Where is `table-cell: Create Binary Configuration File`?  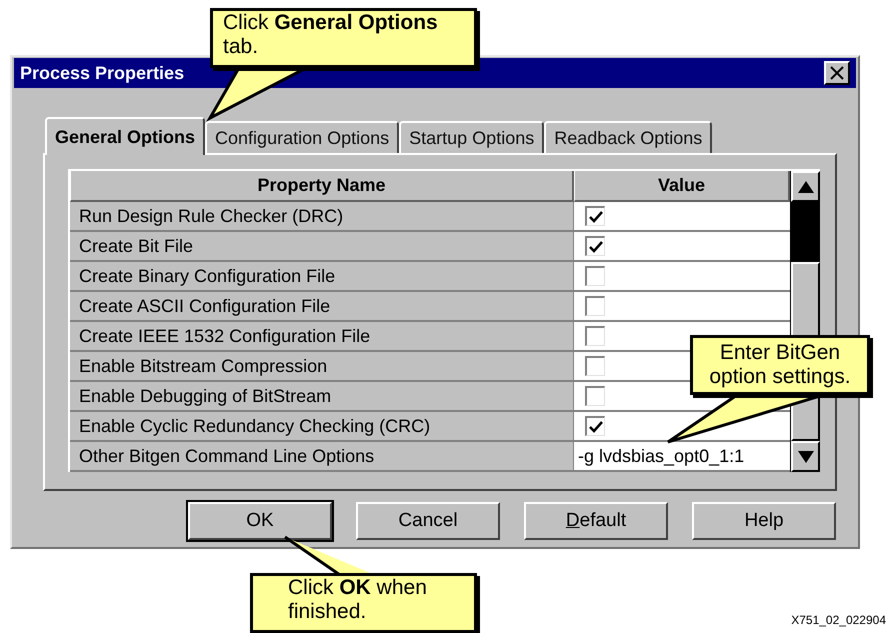
table-cell: Create Binary Configuration File is located at coordinates (322, 277).